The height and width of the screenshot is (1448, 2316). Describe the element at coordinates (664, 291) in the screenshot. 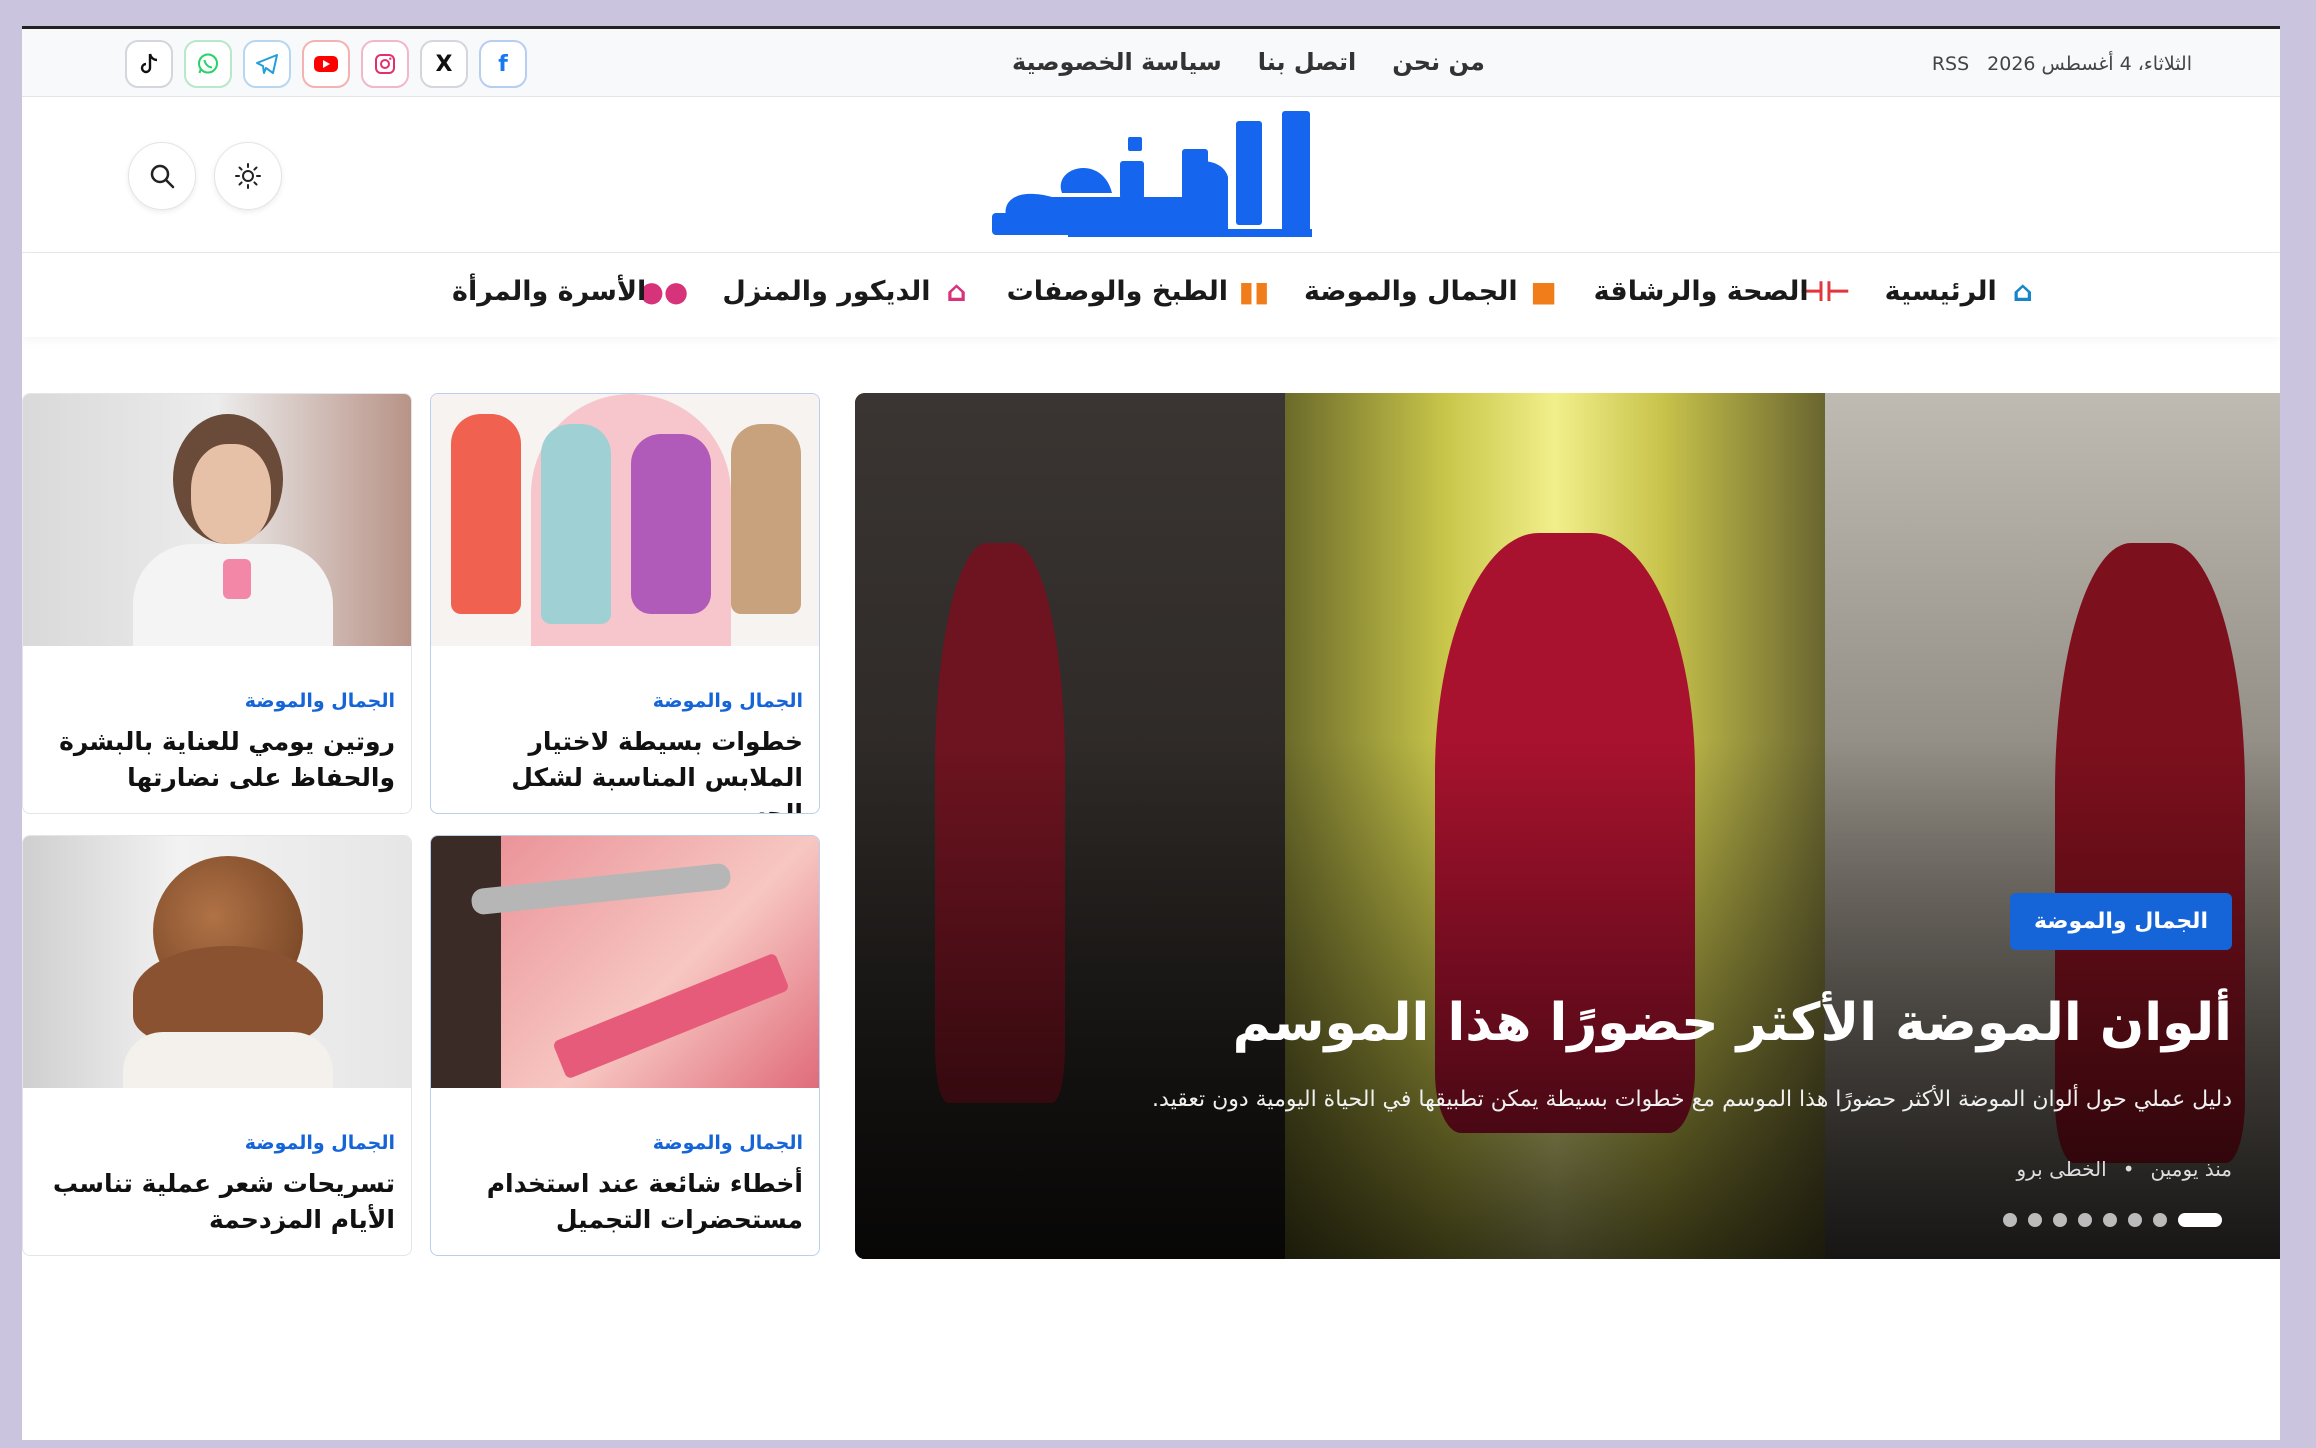

I see `users-icon: ●●` at that location.